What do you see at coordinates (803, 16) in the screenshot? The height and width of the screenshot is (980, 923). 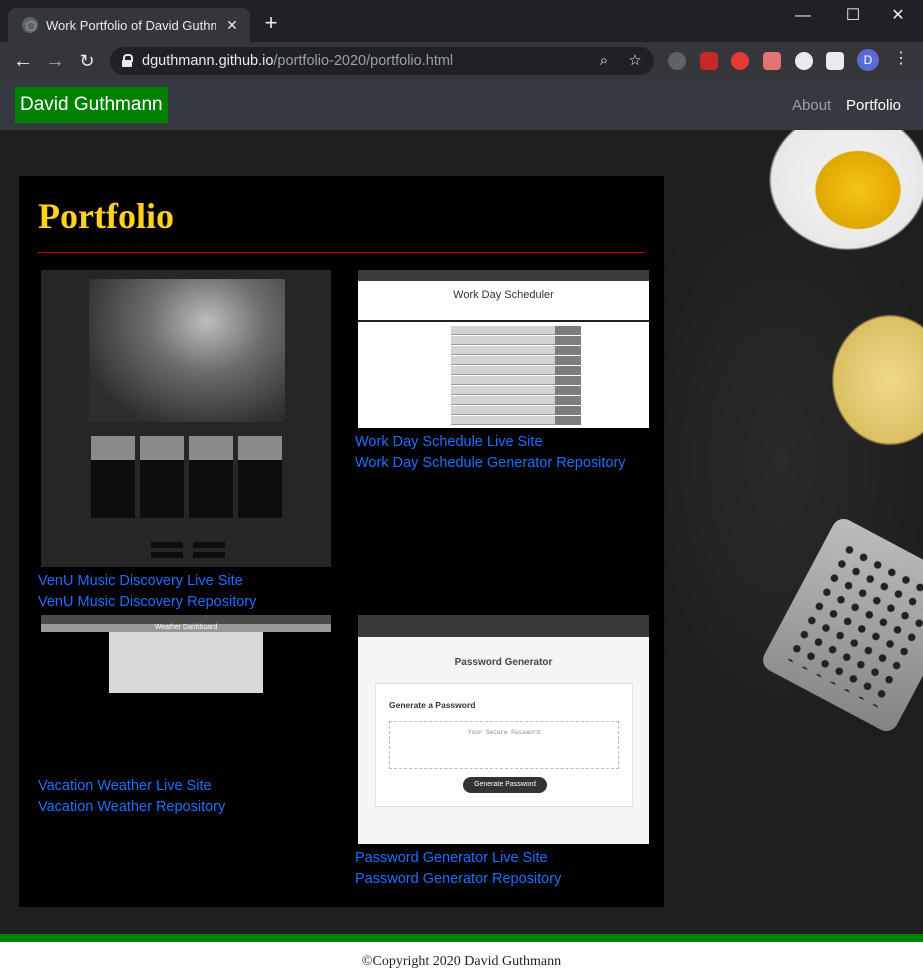 I see `minimize-icon: —` at bounding box center [803, 16].